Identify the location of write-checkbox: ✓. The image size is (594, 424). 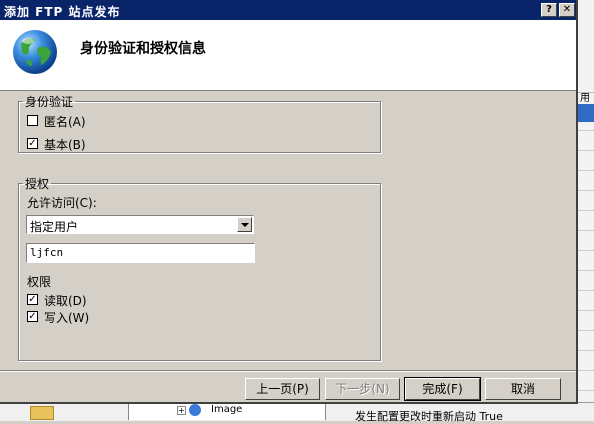
(32, 316).